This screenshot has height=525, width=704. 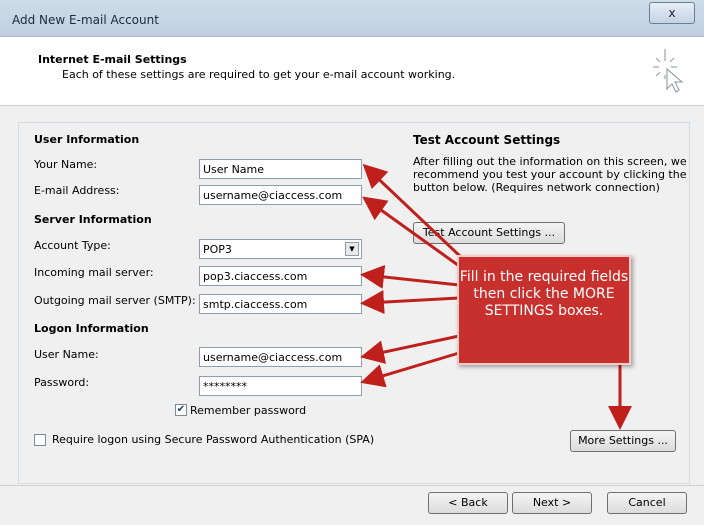 I want to click on remember-password-label: Remember password, so click(x=248, y=410).